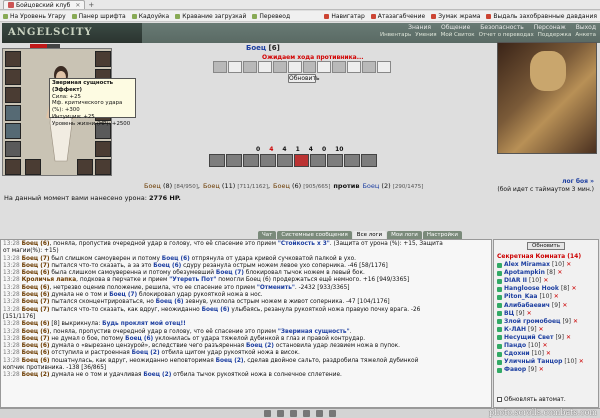 The width and height of the screenshot is (600, 418). I want to click on ring3-slot, so click(103, 149).